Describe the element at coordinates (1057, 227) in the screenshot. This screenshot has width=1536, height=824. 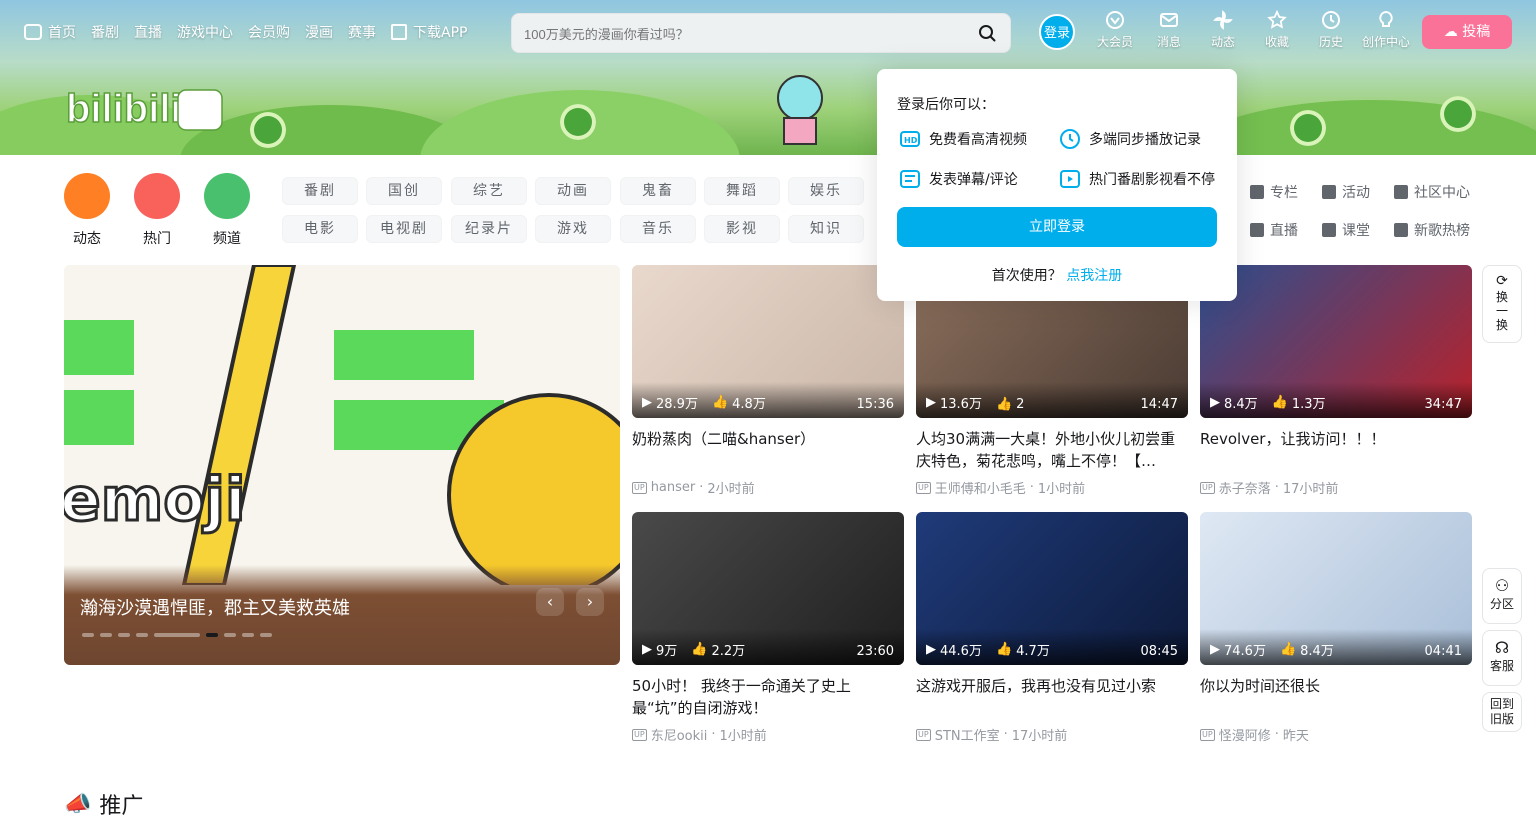
I see `login-now-button: 立即登录` at that location.